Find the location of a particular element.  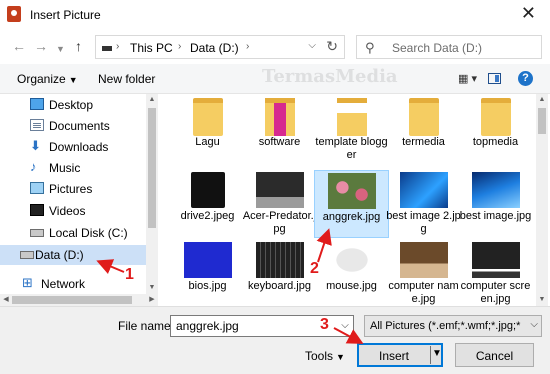

file-item: template blogger is located at coordinates (351, 130).